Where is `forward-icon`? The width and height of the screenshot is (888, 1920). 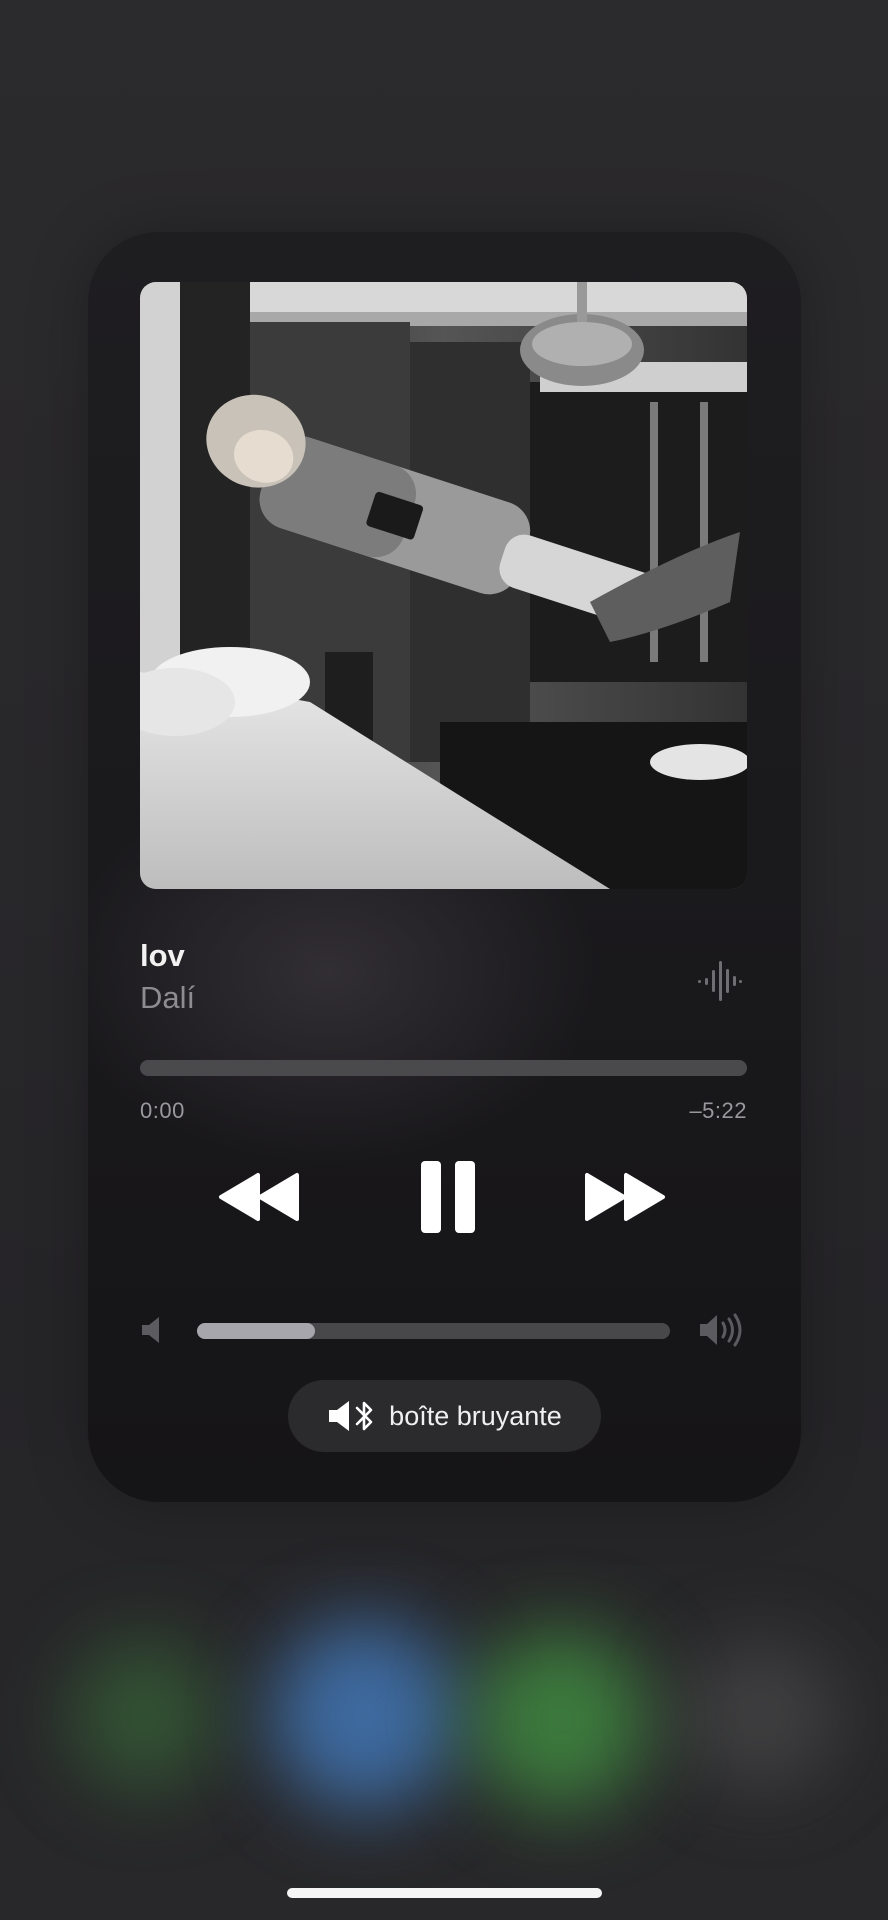 forward-icon is located at coordinates (625, 1197).